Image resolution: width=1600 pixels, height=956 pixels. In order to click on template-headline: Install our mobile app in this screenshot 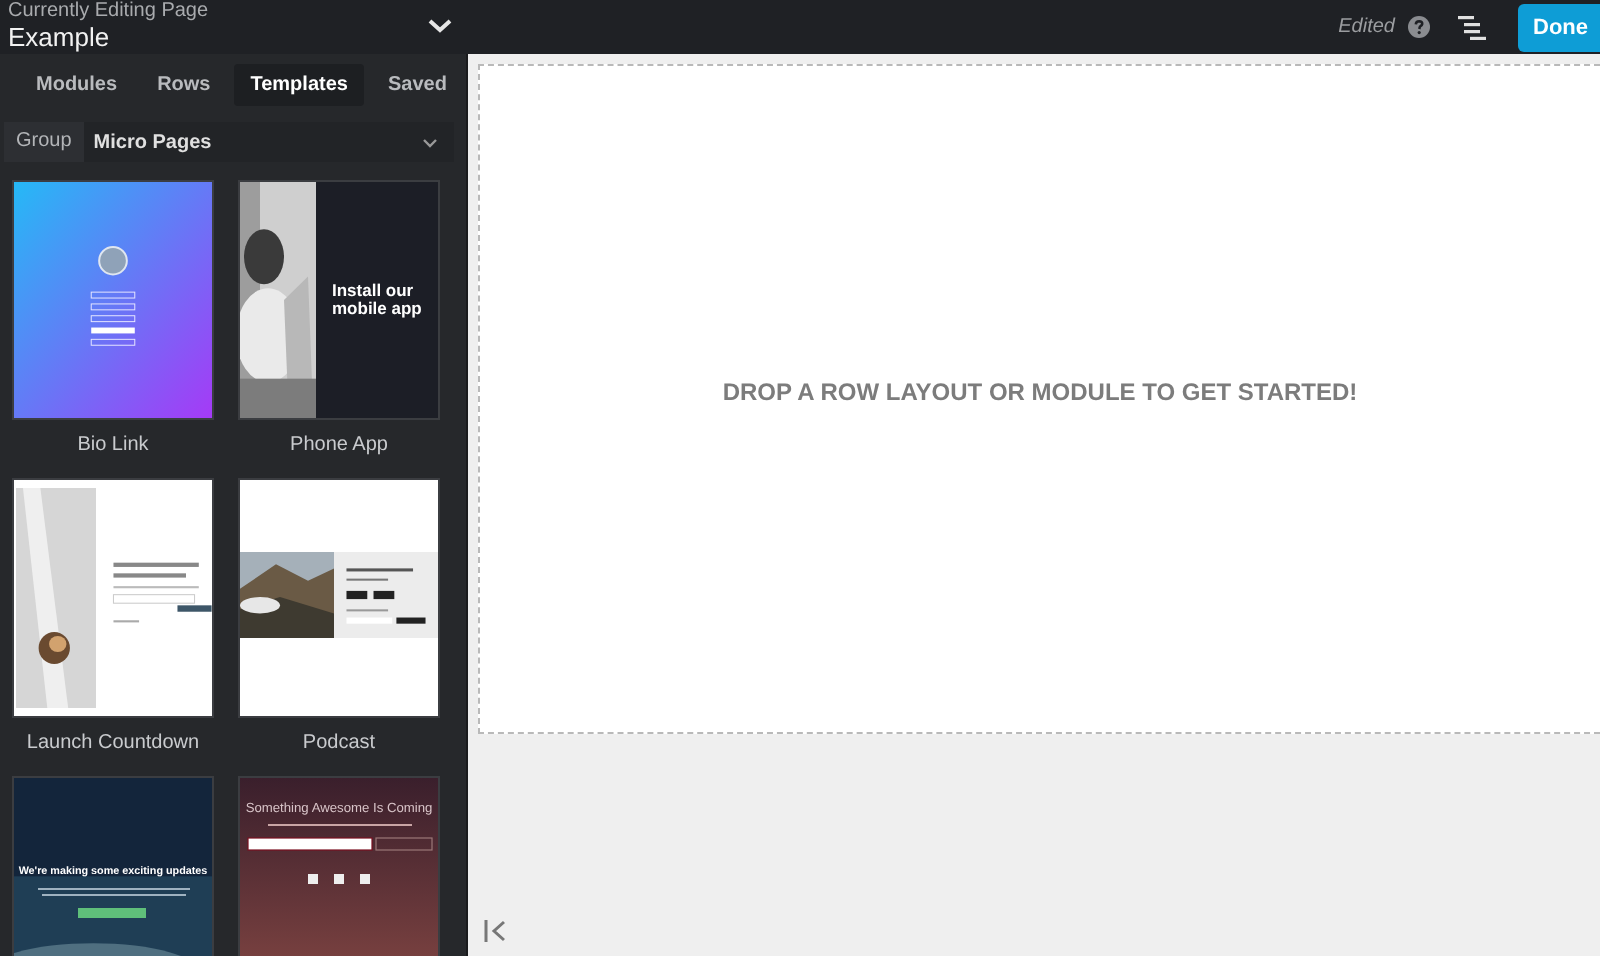, I will do `click(378, 300)`.